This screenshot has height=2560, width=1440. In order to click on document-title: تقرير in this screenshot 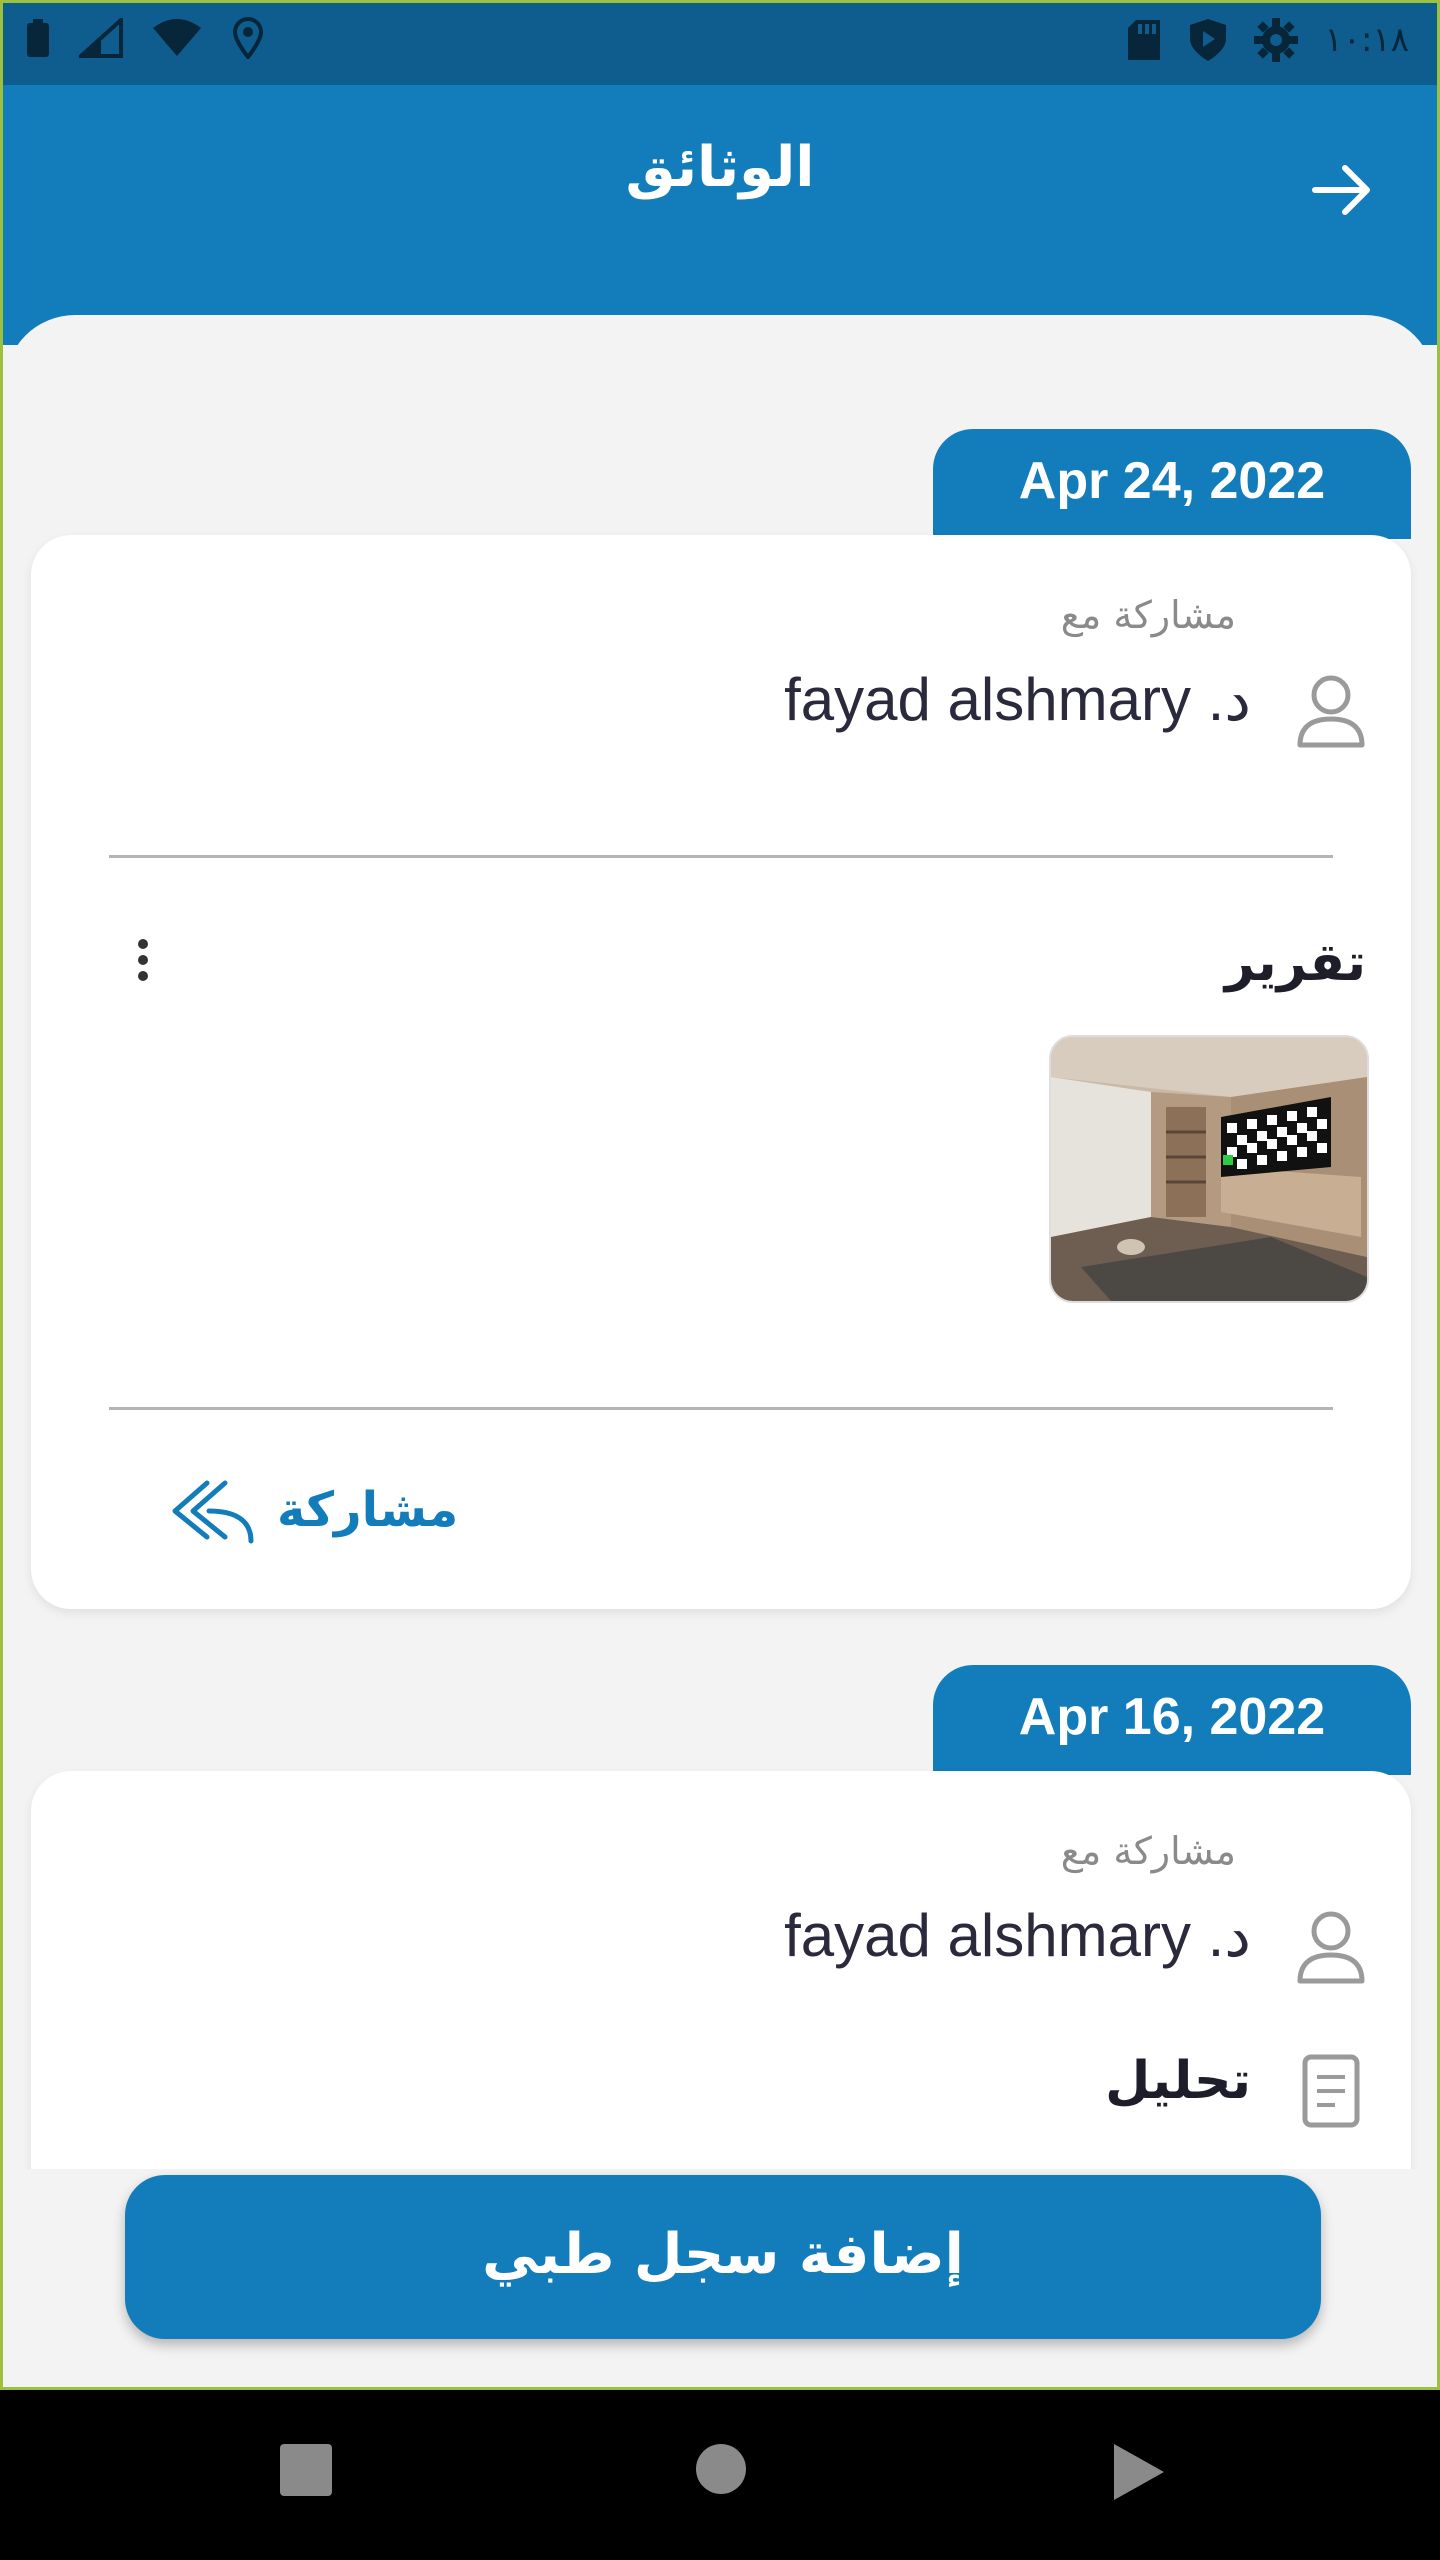, I will do `click(1295, 963)`.